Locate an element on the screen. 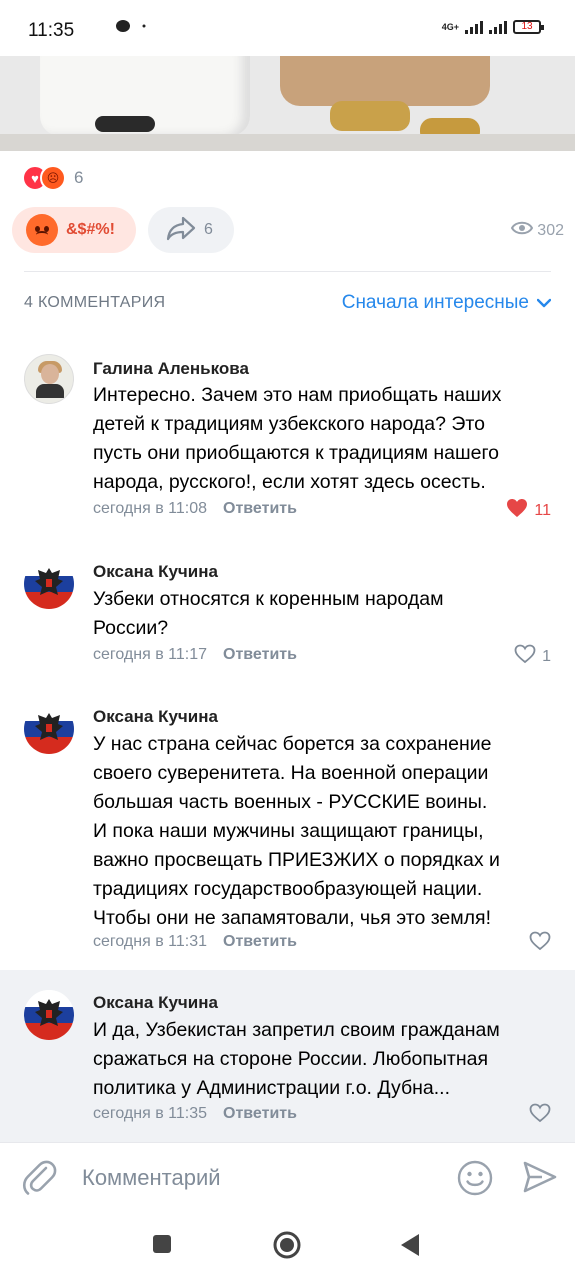 The image size is (575, 1280). status-indicators: 4G+ 13 is located at coordinates (492, 27).